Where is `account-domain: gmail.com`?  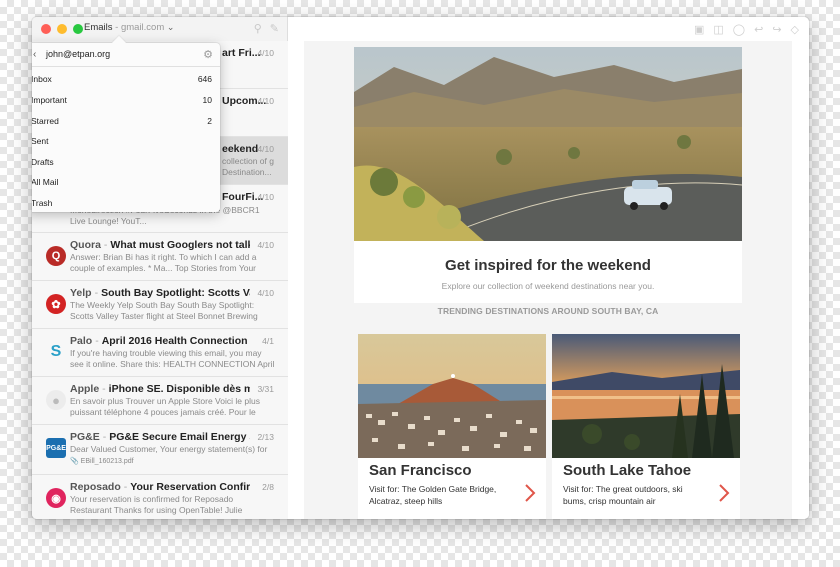
account-domain: gmail.com is located at coordinates (142, 27).